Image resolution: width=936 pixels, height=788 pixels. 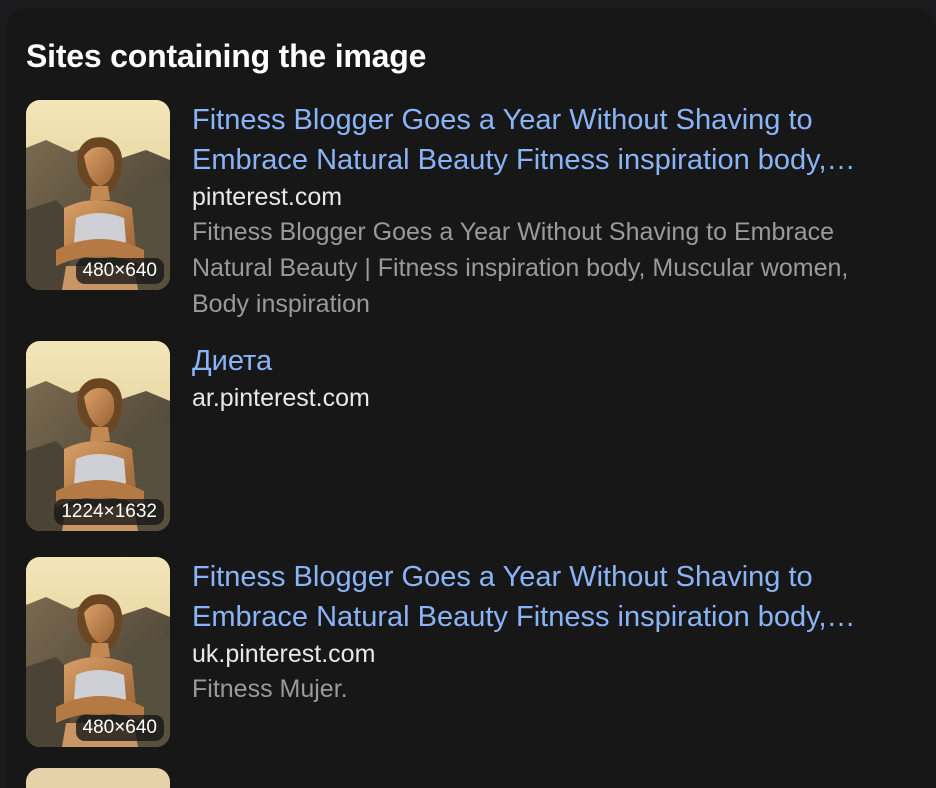 What do you see at coordinates (537, 361) in the screenshot?
I see `result-title-link: Диета` at bounding box center [537, 361].